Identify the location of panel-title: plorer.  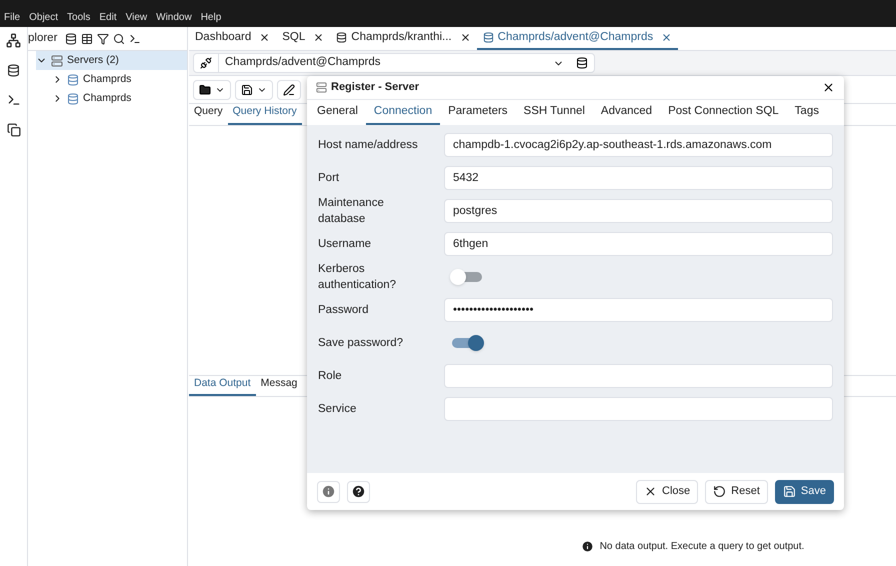
(43, 38).